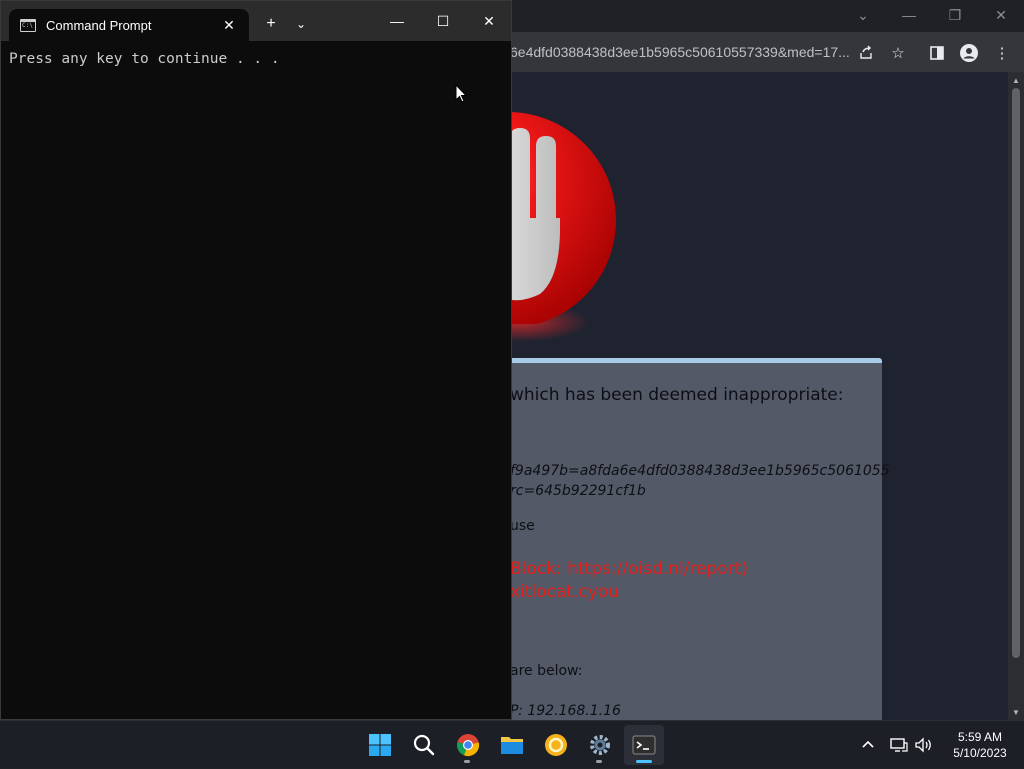  I want to click on cmd-app-icon: C:\, so click(28, 25).